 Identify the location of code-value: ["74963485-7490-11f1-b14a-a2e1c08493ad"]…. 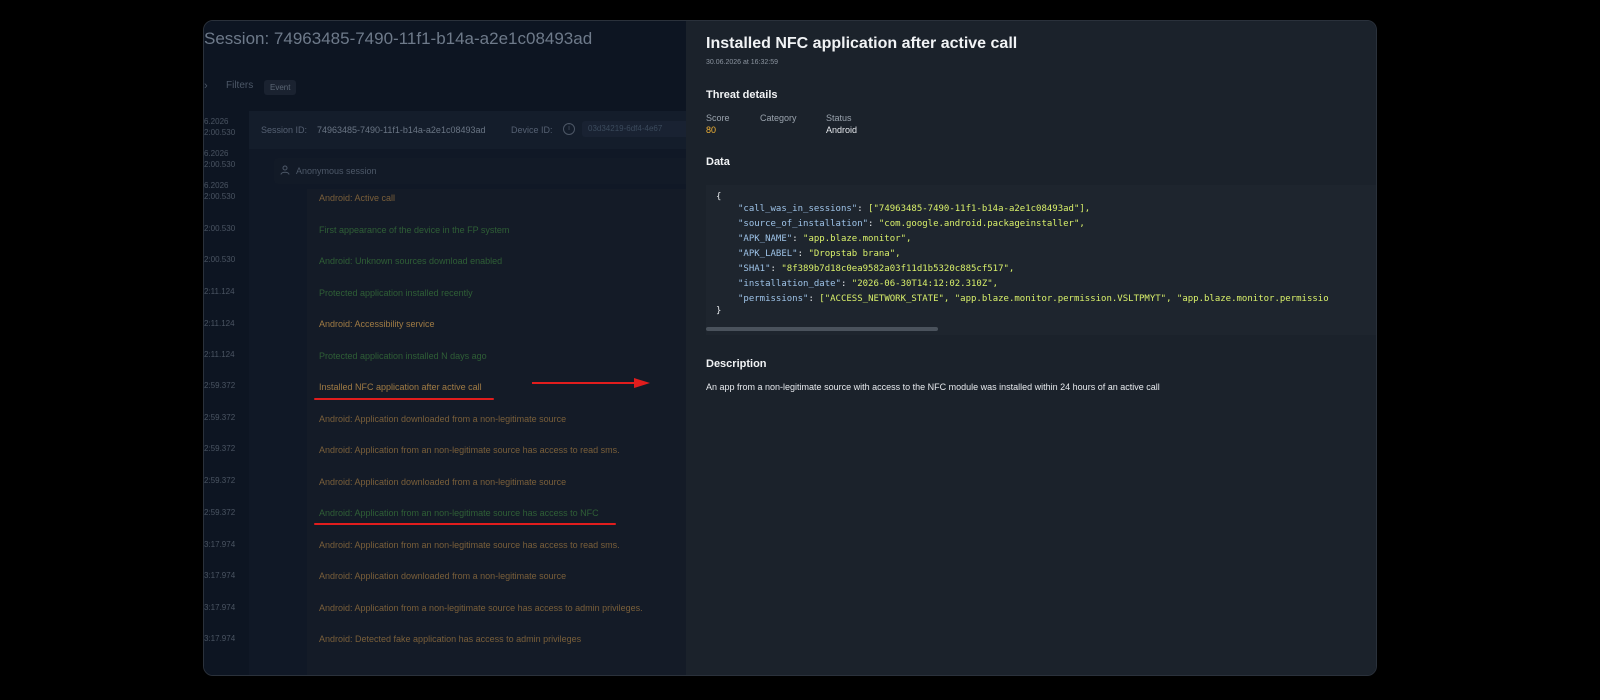
(979, 209).